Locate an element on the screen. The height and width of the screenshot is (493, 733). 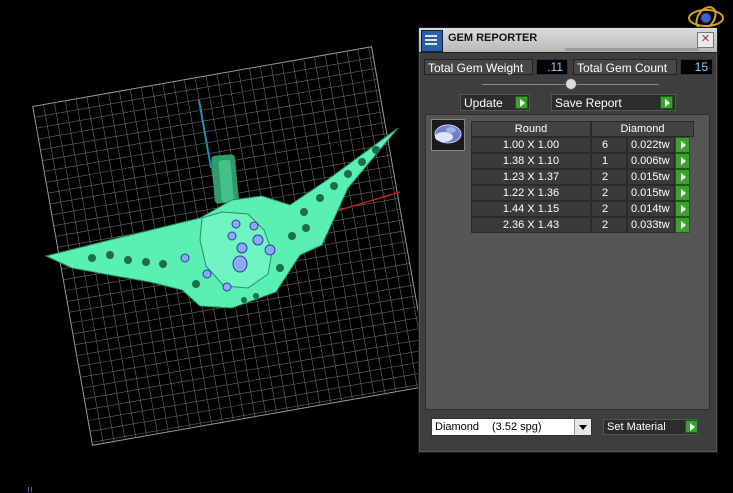
set-material-label: Set Material is located at coordinates (636, 427).